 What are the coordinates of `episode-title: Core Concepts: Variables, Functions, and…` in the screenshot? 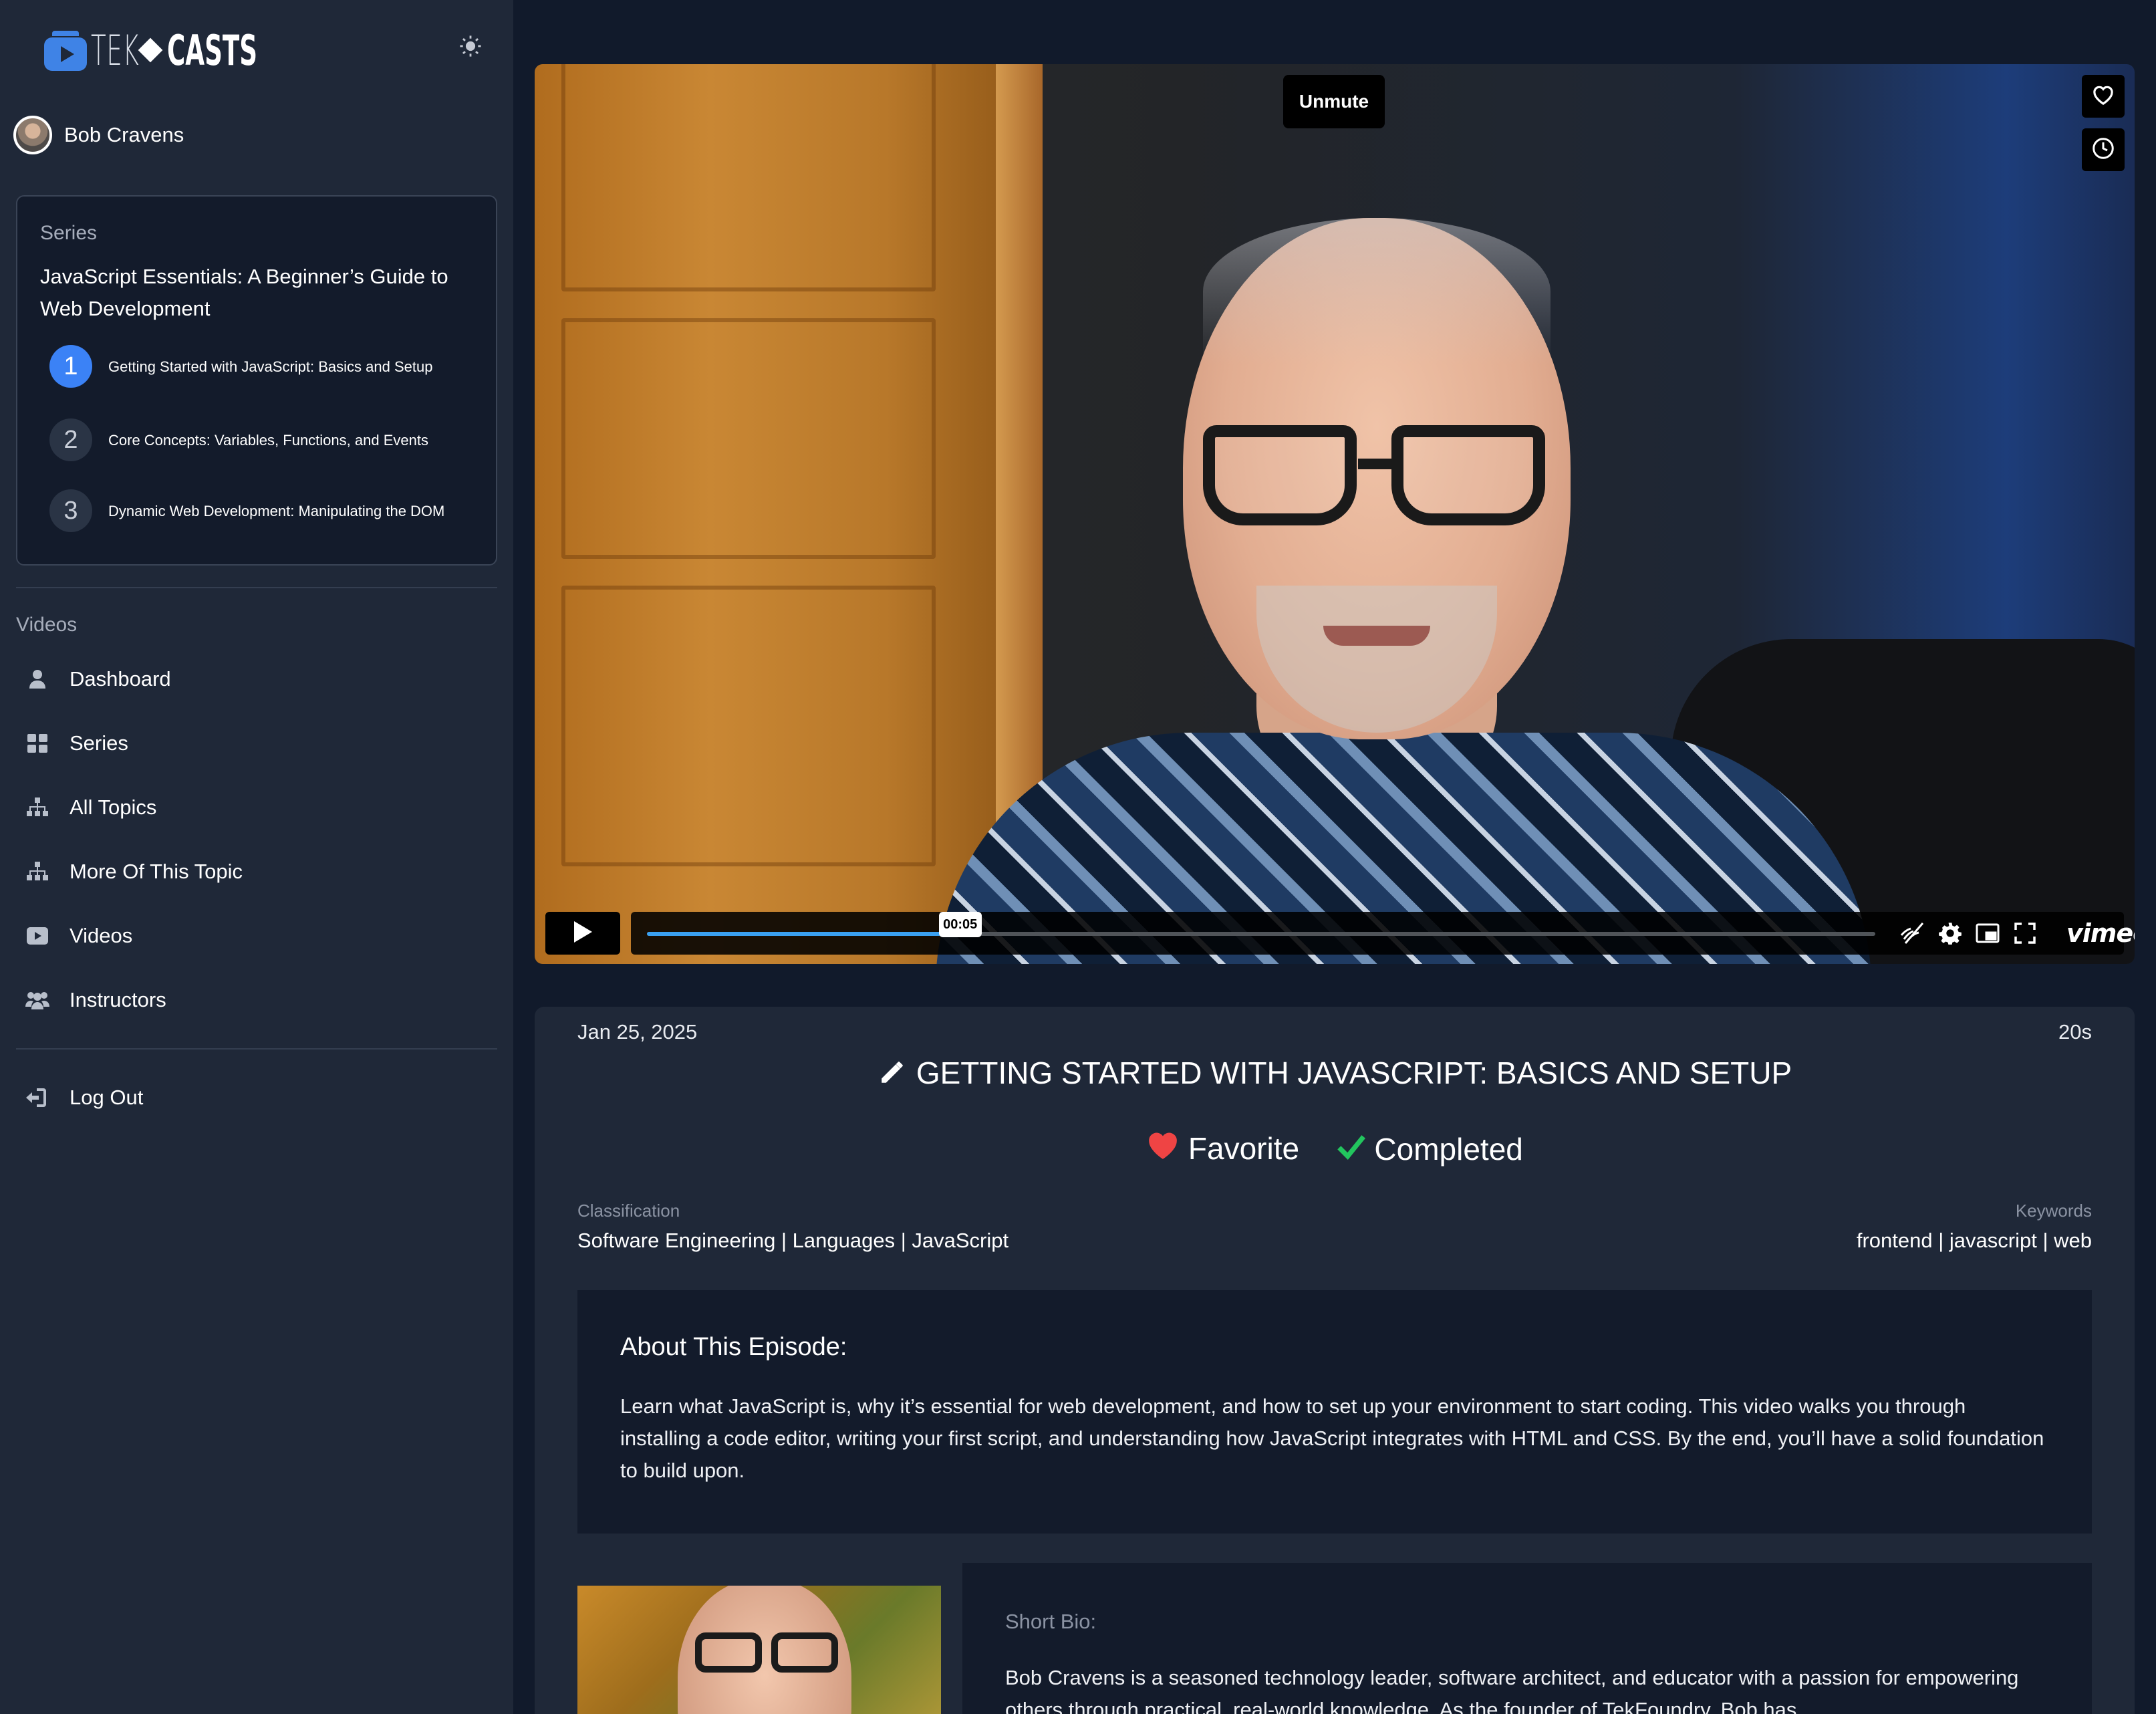 It's located at (268, 440).